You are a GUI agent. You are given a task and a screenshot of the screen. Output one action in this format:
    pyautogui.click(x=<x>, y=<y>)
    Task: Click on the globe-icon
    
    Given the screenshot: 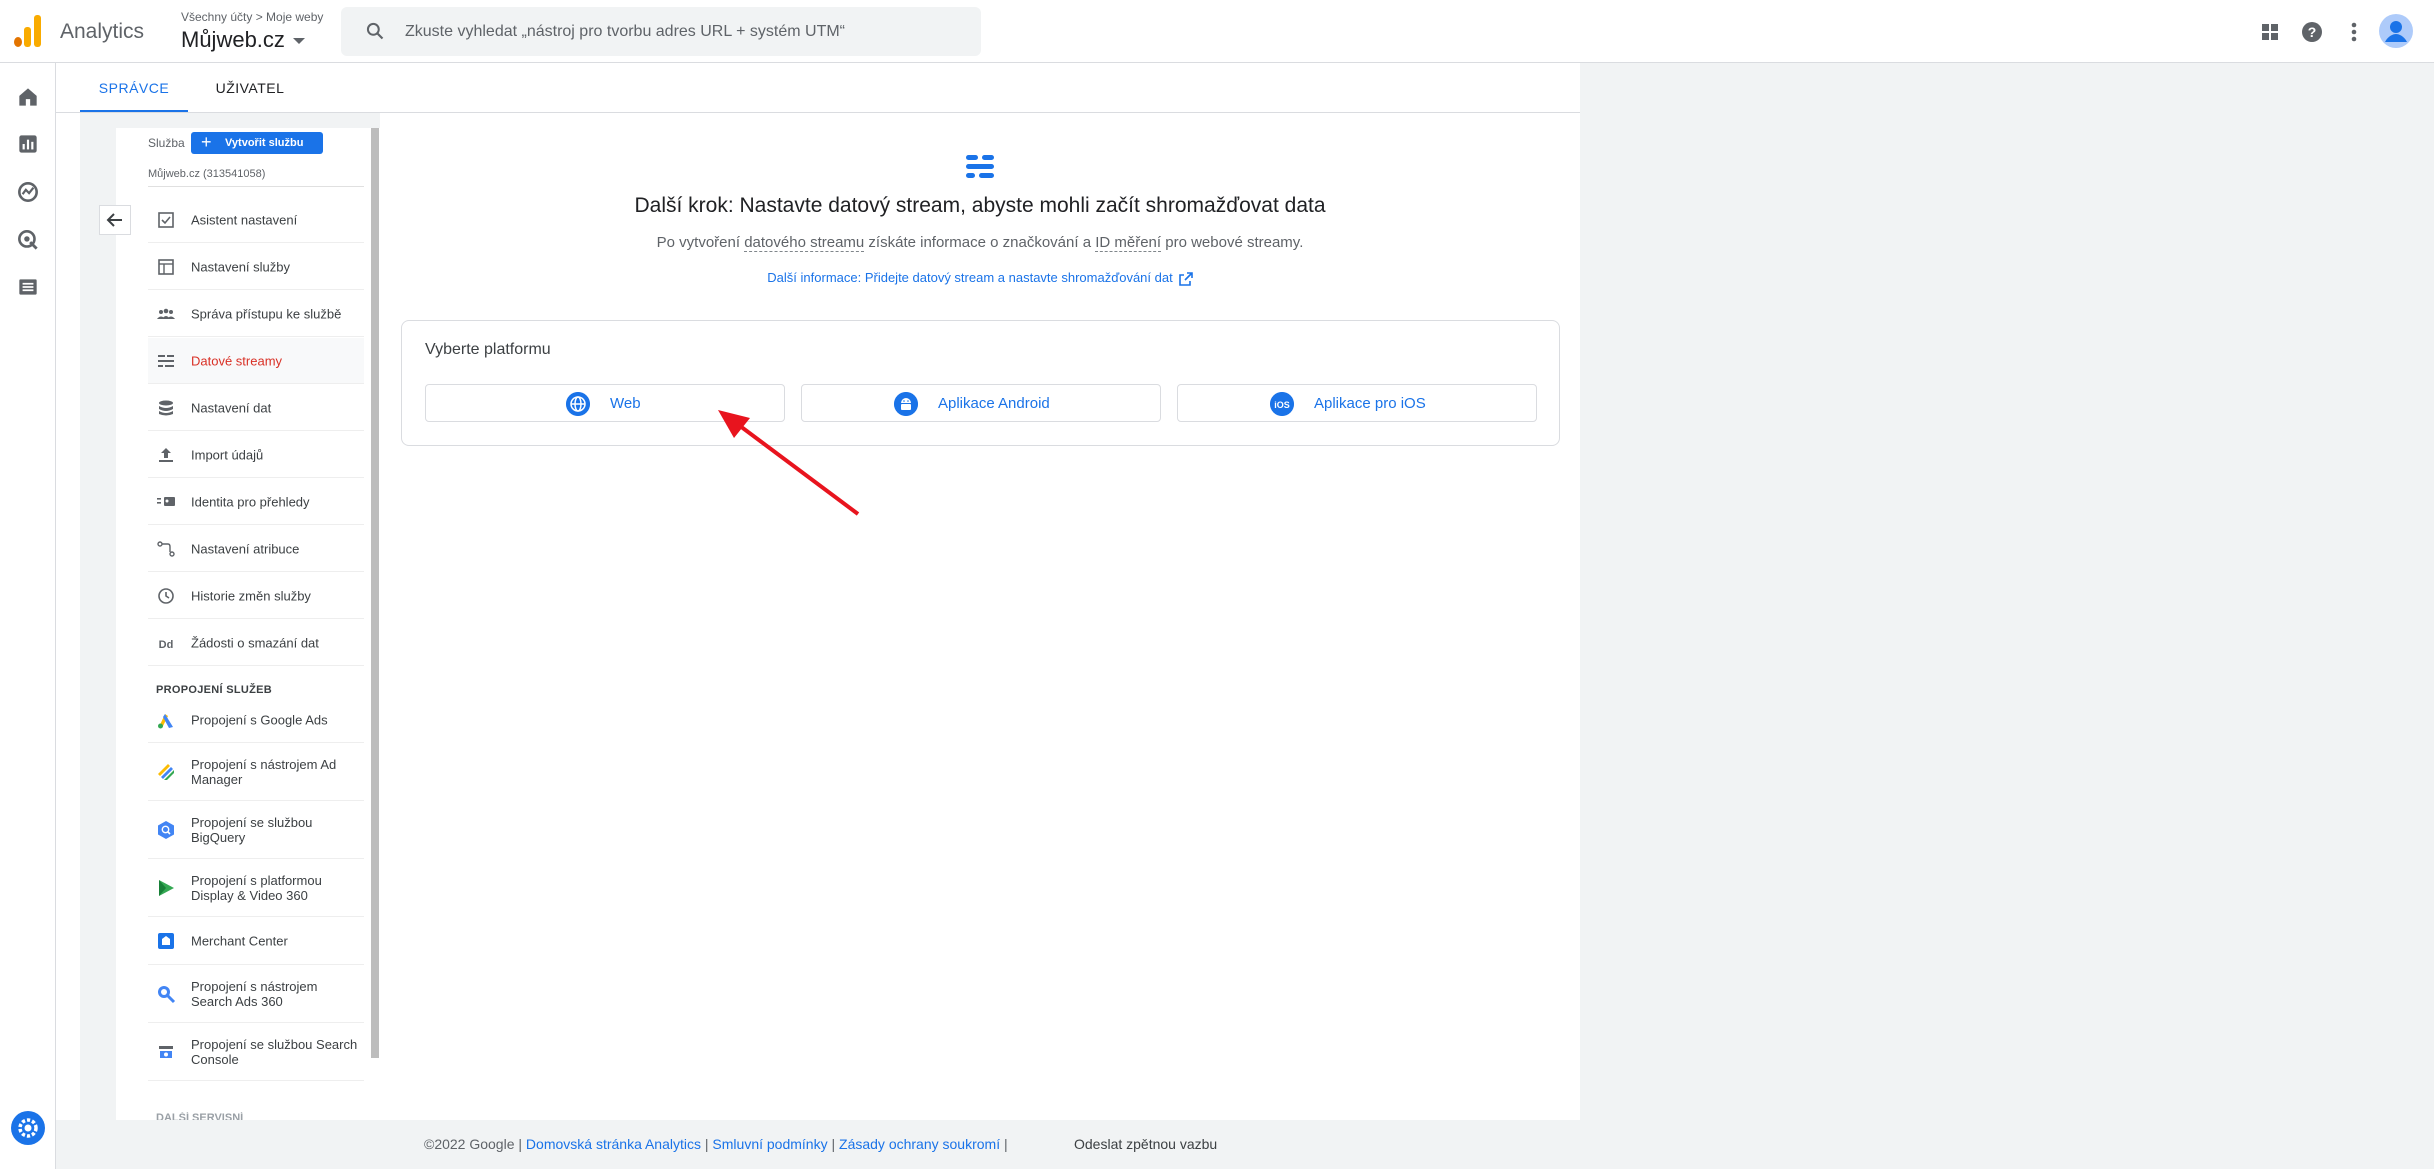 What is the action you would take?
    pyautogui.click(x=578, y=404)
    